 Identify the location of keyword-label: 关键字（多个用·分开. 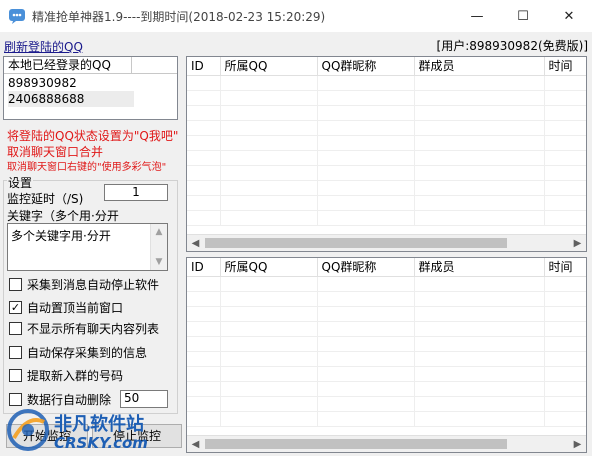
(63, 216).